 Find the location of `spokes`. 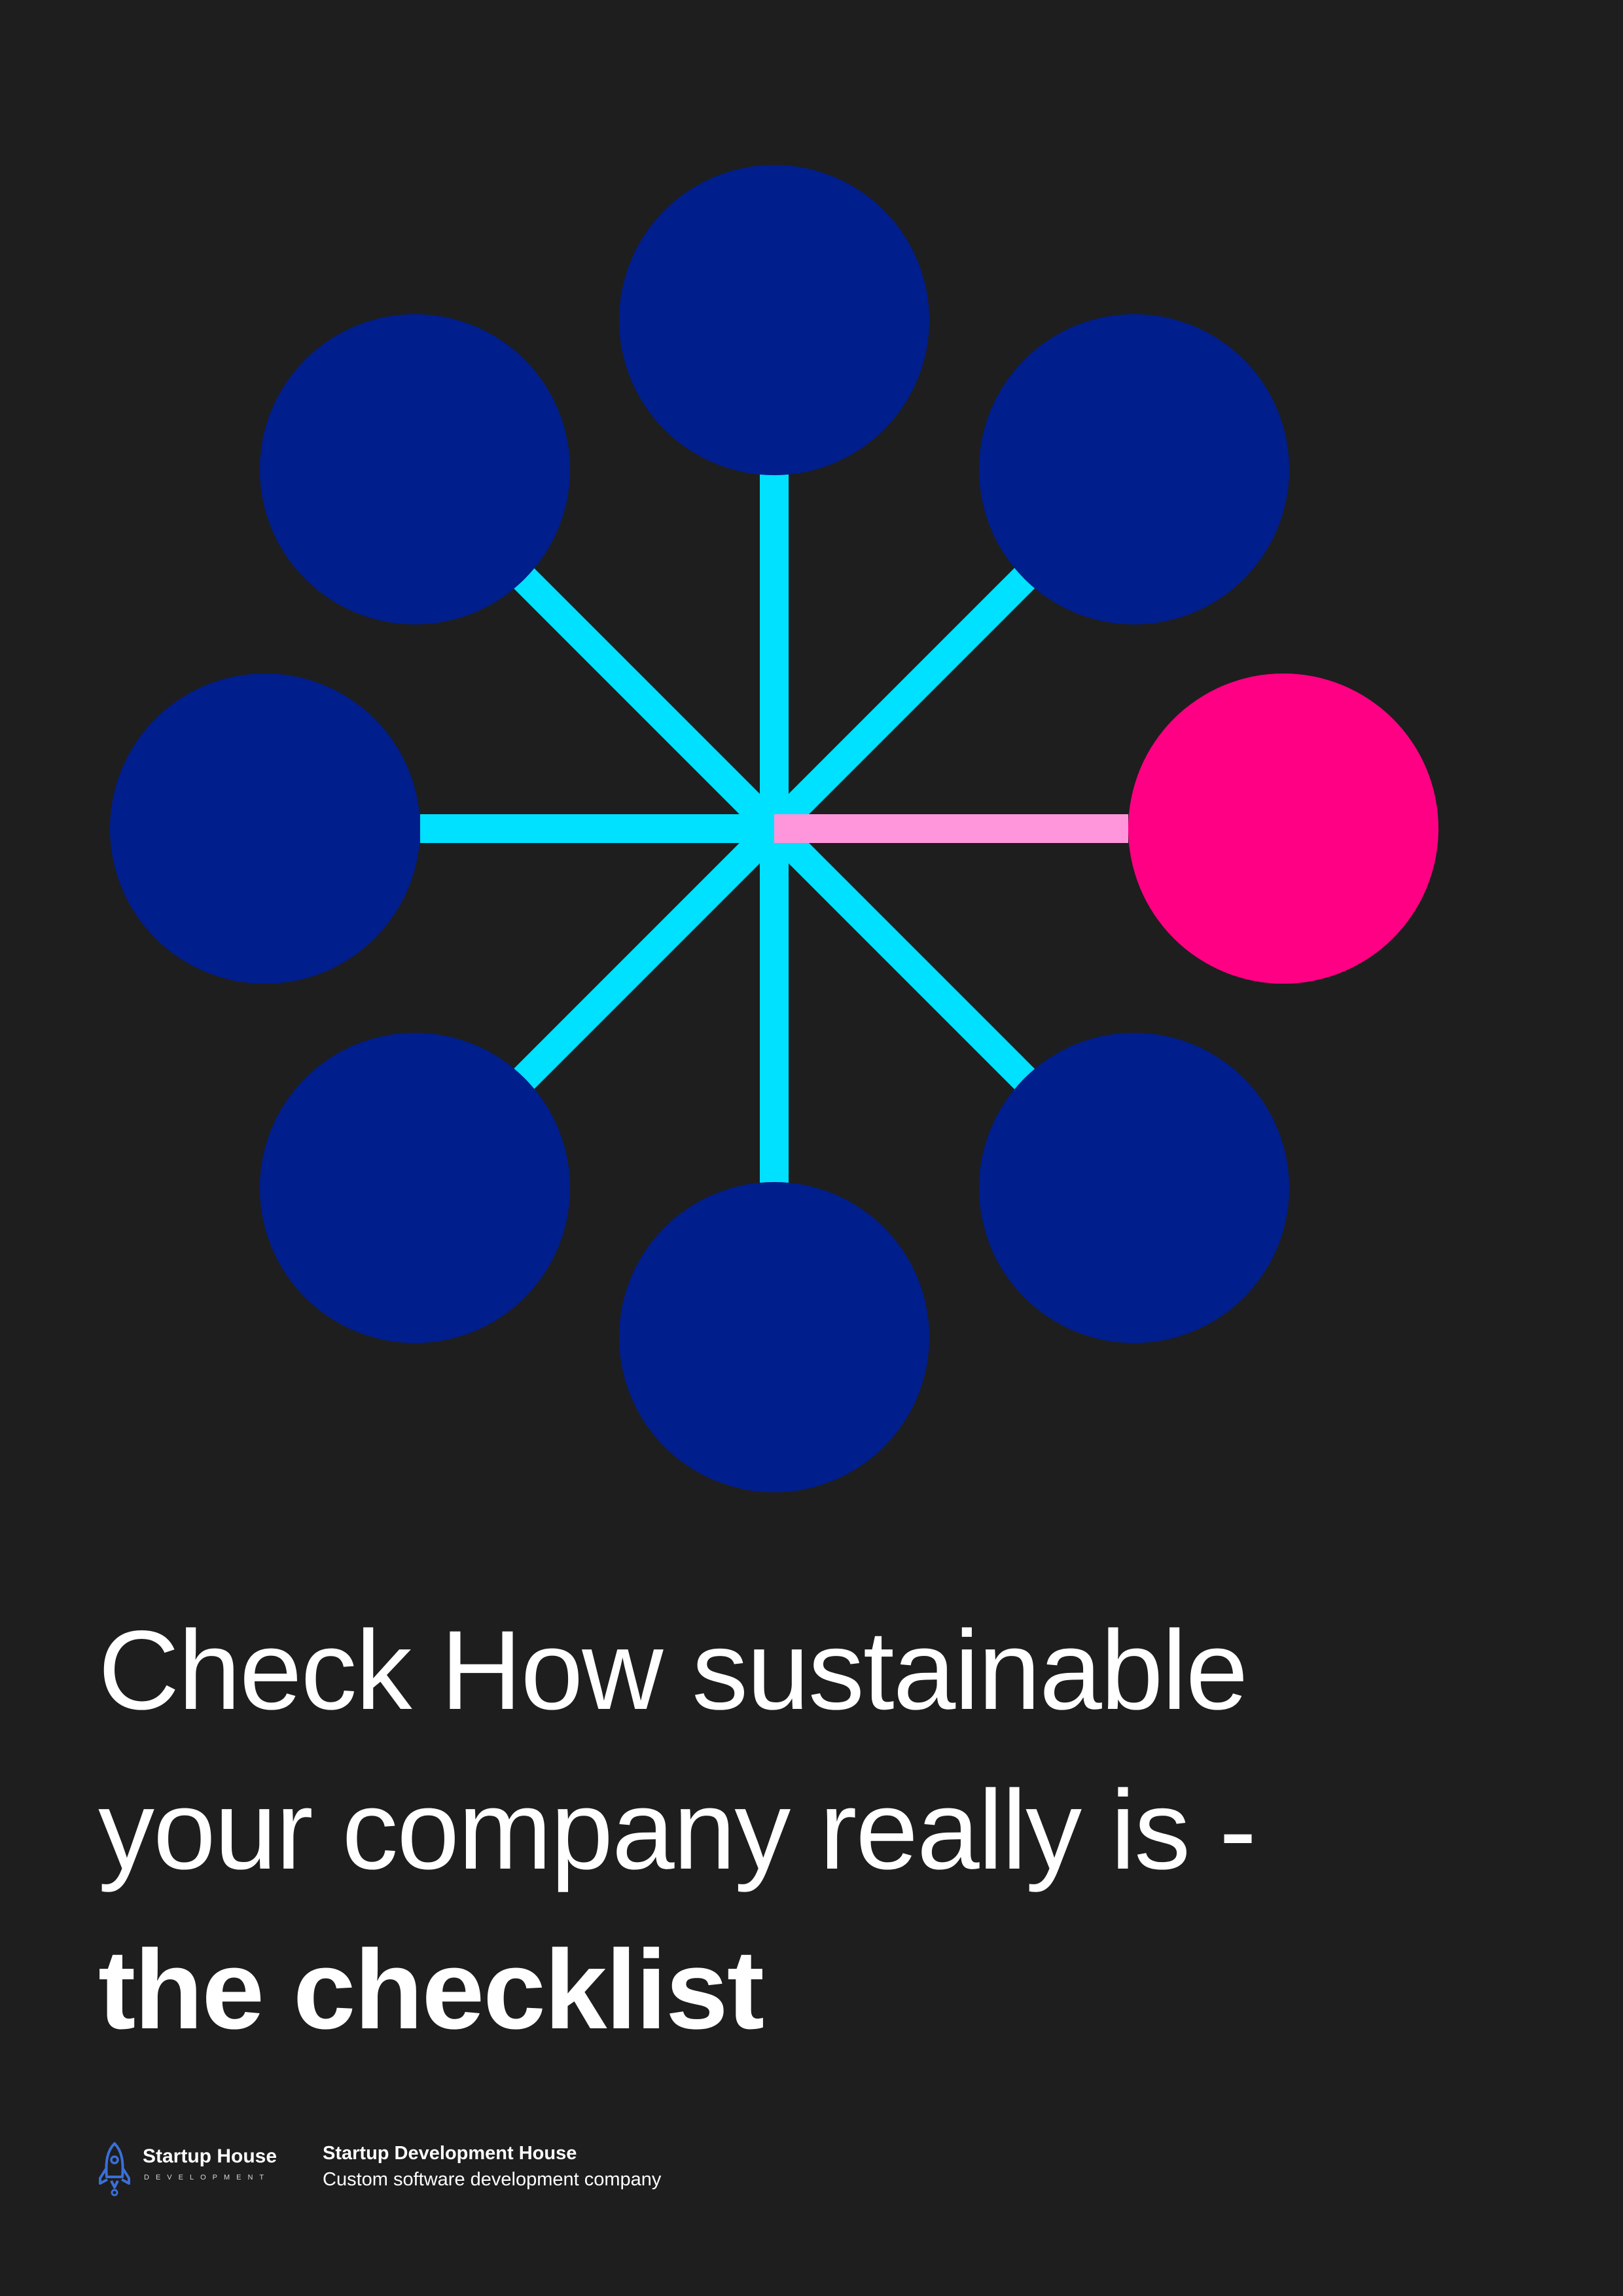

spokes is located at coordinates (774, 829).